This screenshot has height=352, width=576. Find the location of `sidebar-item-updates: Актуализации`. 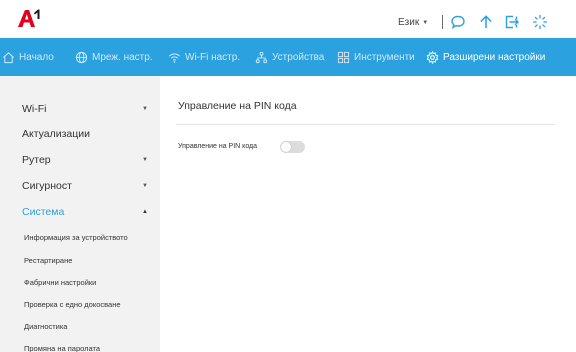

sidebar-item-updates: Актуализации is located at coordinates (85, 134).